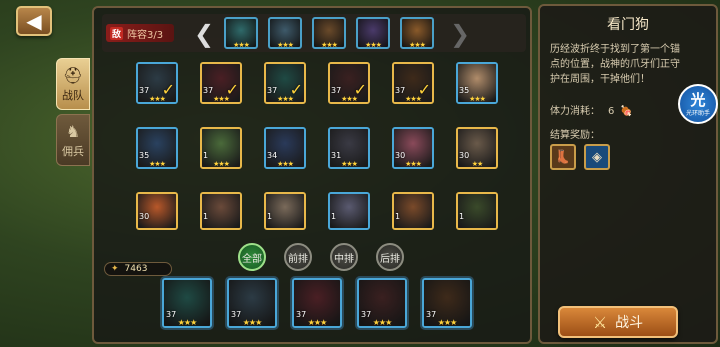  What do you see at coordinates (204, 34) in the screenshot?
I see `prev-lineup-arrow: ❮` at bounding box center [204, 34].